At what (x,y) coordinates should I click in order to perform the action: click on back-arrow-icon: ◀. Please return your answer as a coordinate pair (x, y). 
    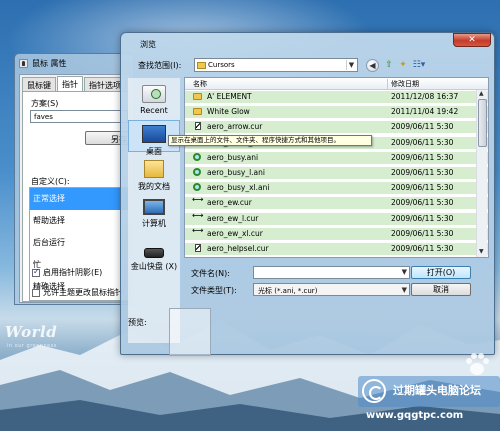
    Looking at the image, I should click on (372, 65).